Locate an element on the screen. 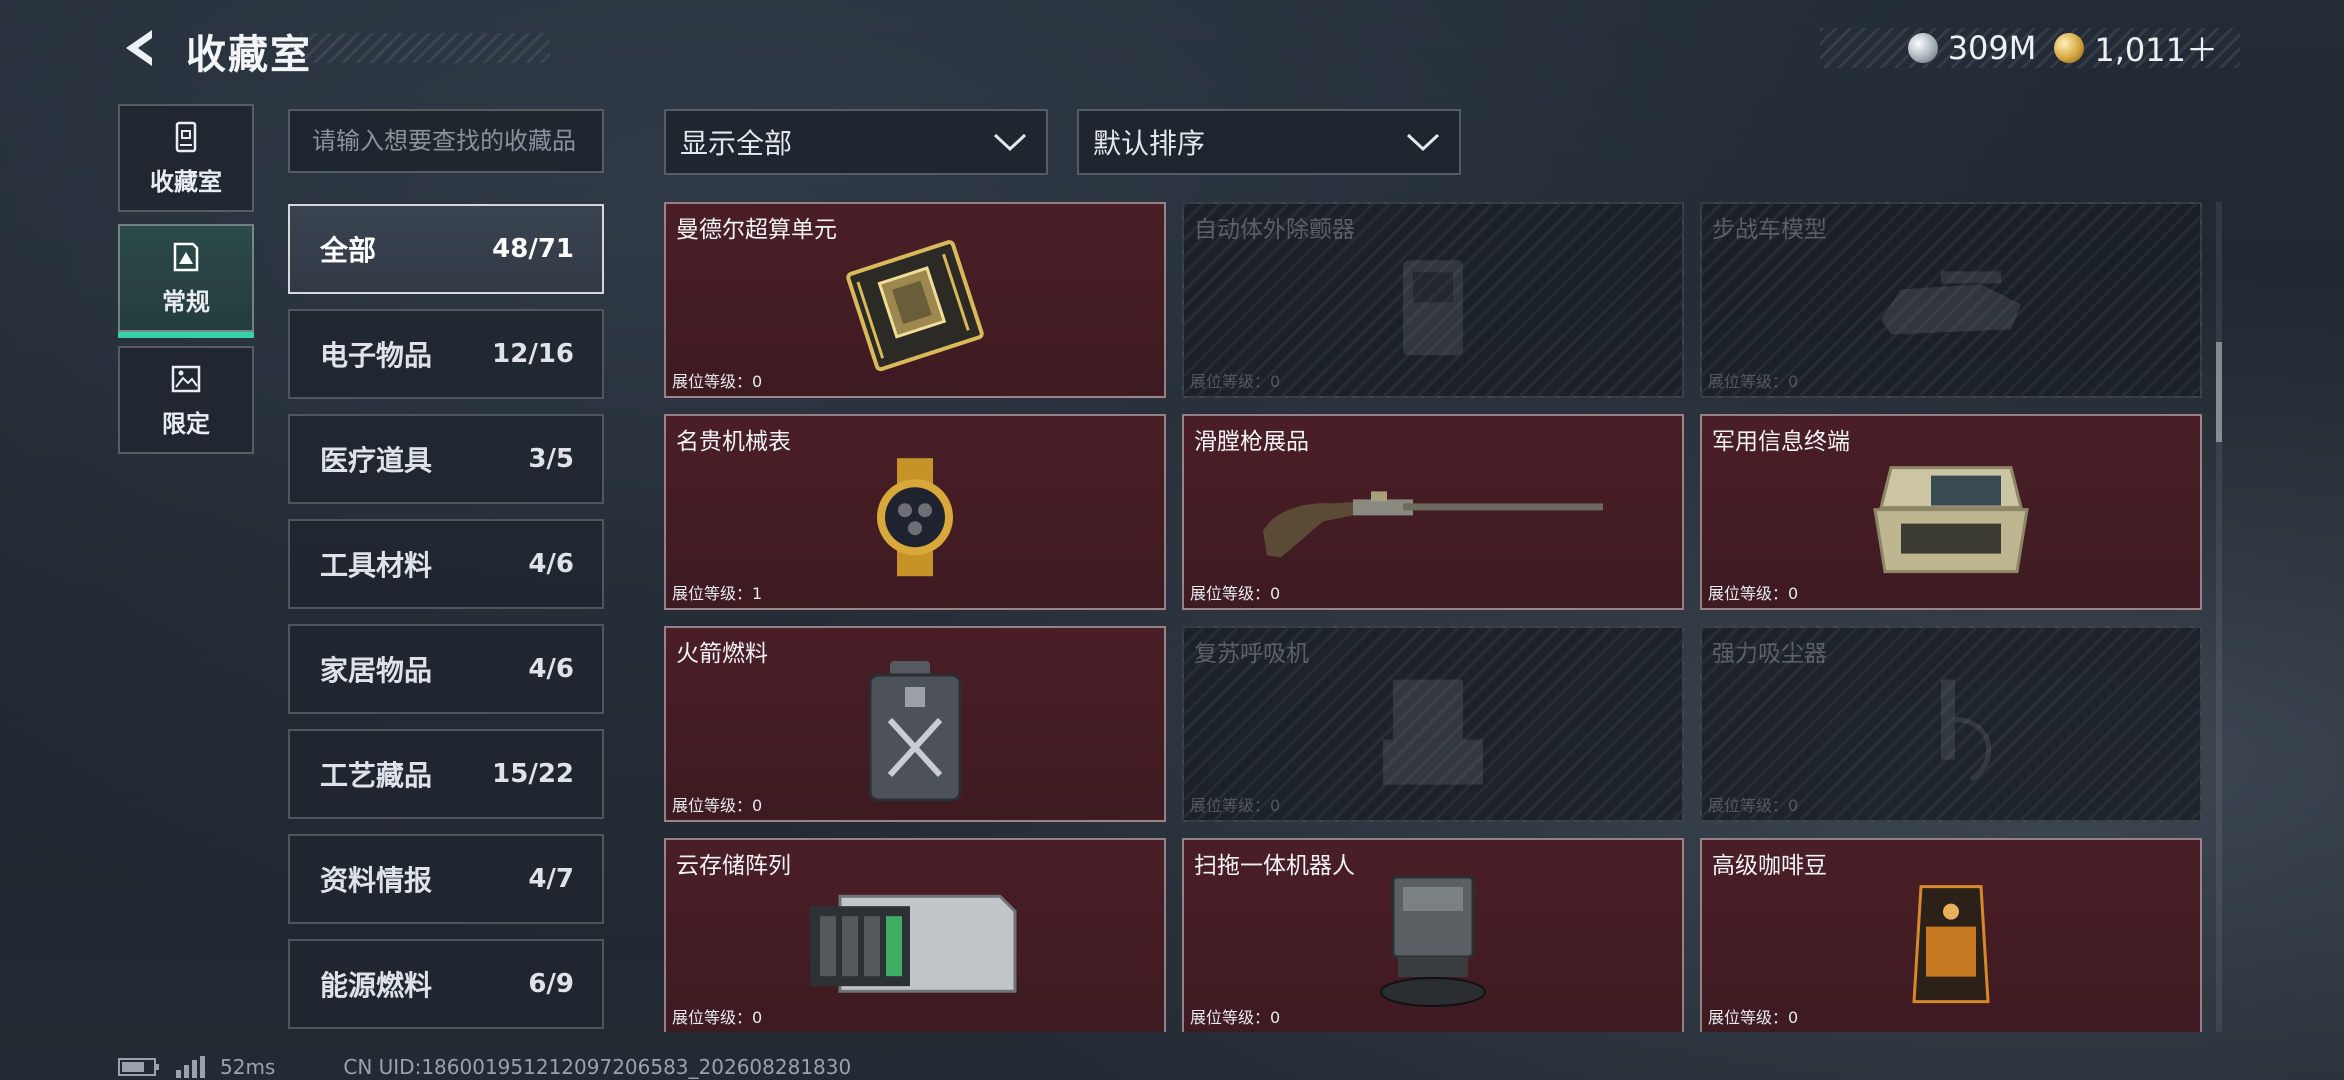  currency-bar: 309M 1,011＋ is located at coordinates (2030, 48).